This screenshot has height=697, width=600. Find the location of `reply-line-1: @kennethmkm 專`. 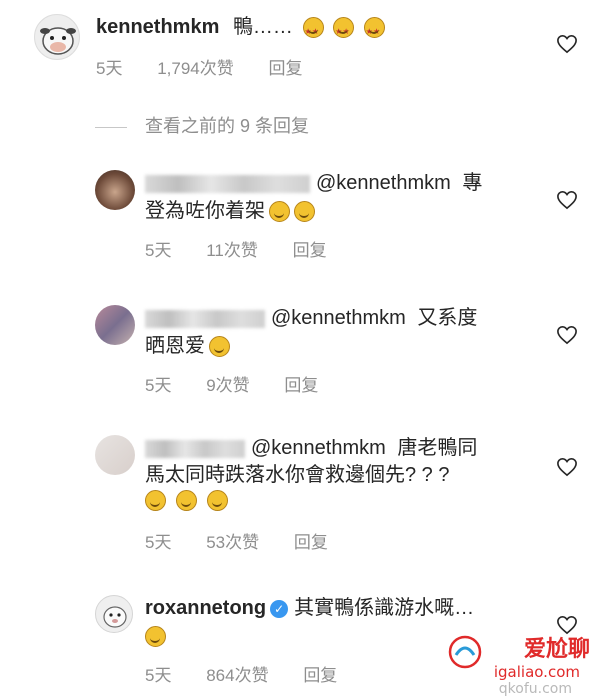

reply-line-1: @kennethmkm 專 is located at coordinates (313, 183).